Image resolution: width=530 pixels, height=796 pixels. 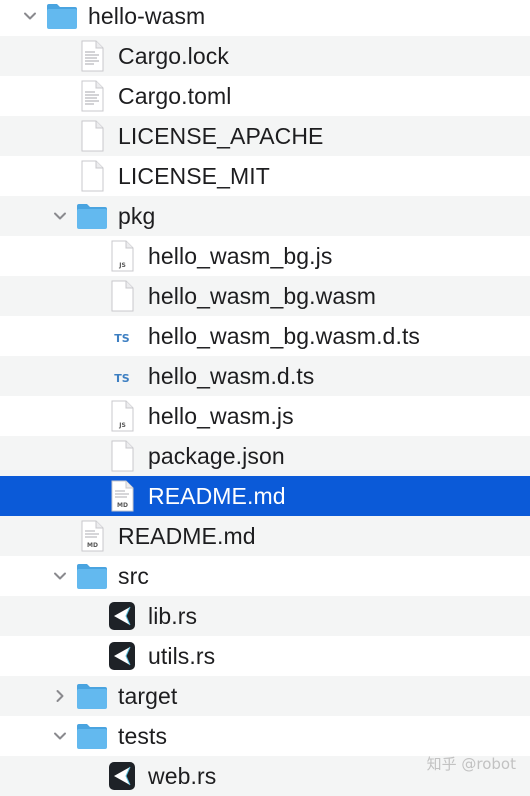 What do you see at coordinates (265, 696) in the screenshot?
I see `tree-row-target: target` at bounding box center [265, 696].